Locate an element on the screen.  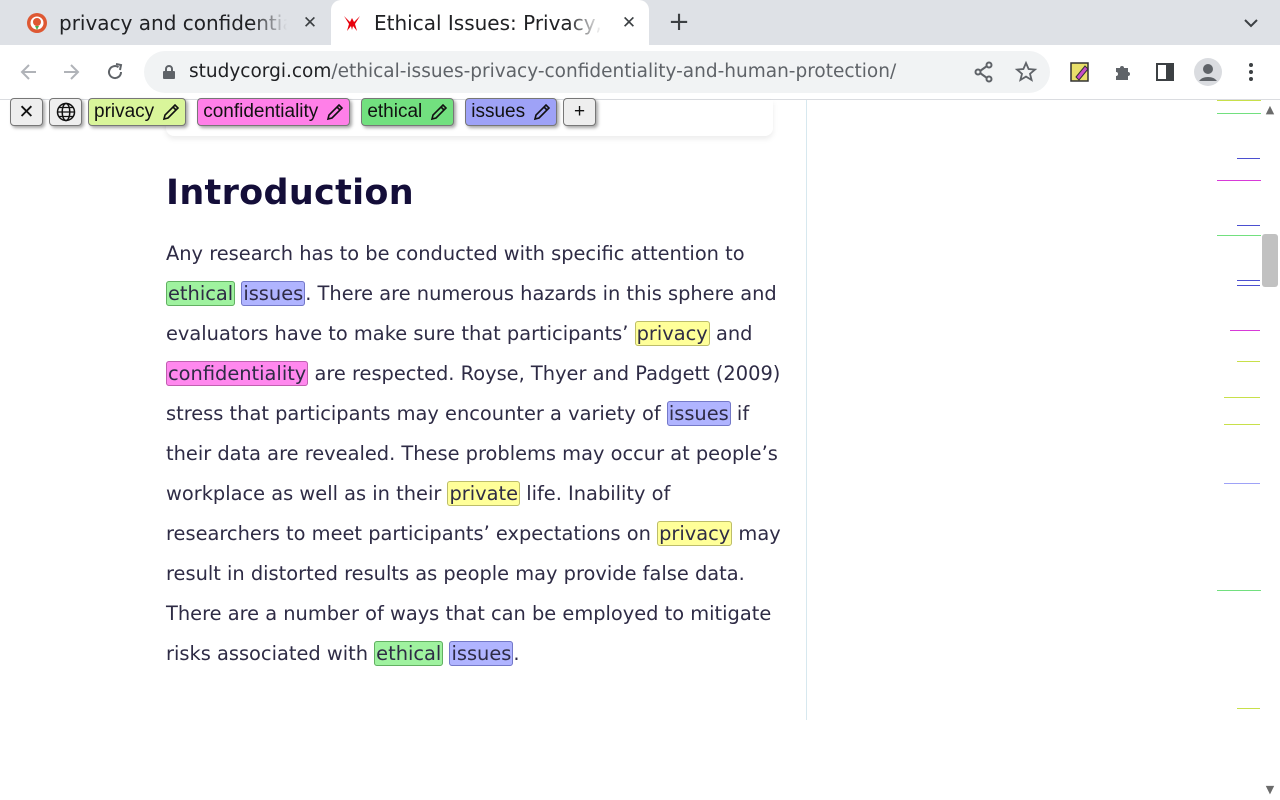
page-title: Introduction is located at coordinates (290, 193).